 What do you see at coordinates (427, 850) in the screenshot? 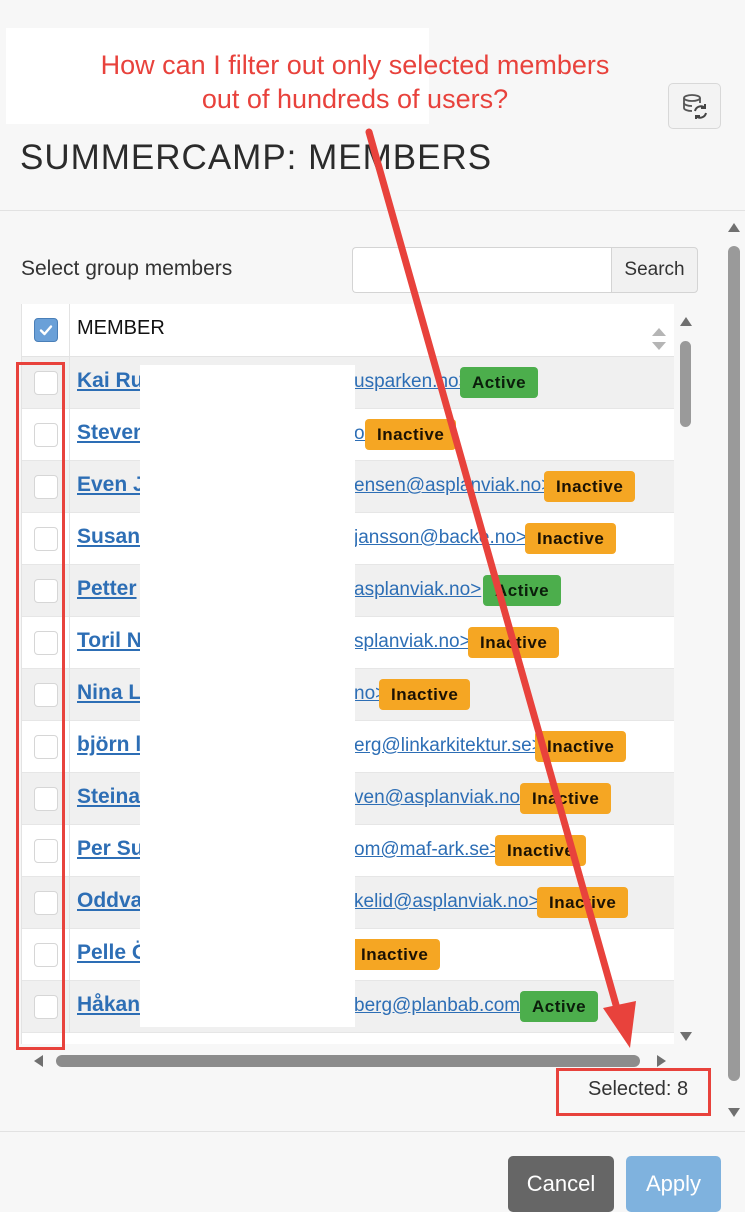
I see `member-email-link: om@maf-ark.se>` at bounding box center [427, 850].